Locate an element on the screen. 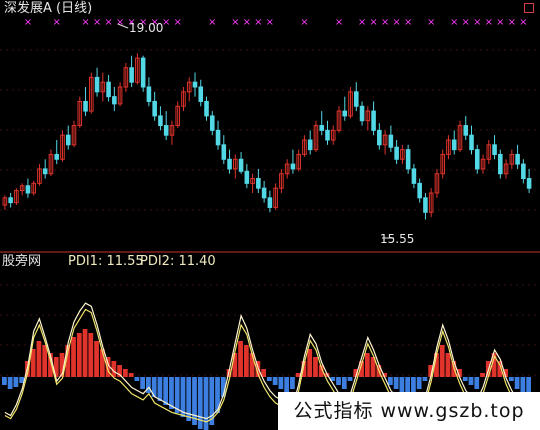 This screenshot has width=540, height=430. site-watermark: 公式指标 www.gszb.top is located at coordinates (409, 411).